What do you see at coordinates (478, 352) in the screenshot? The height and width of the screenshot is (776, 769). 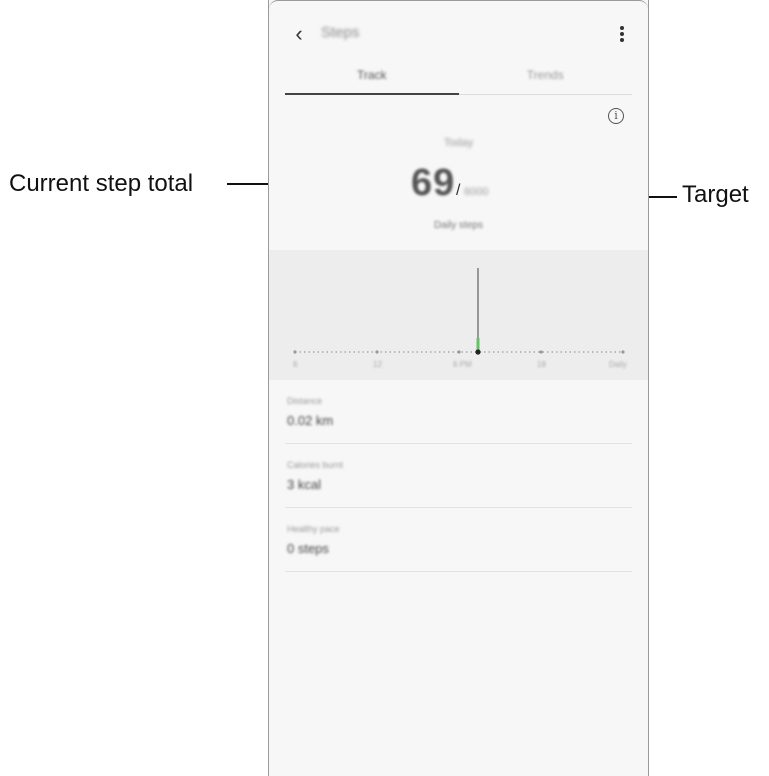 I see `current-time-dot` at bounding box center [478, 352].